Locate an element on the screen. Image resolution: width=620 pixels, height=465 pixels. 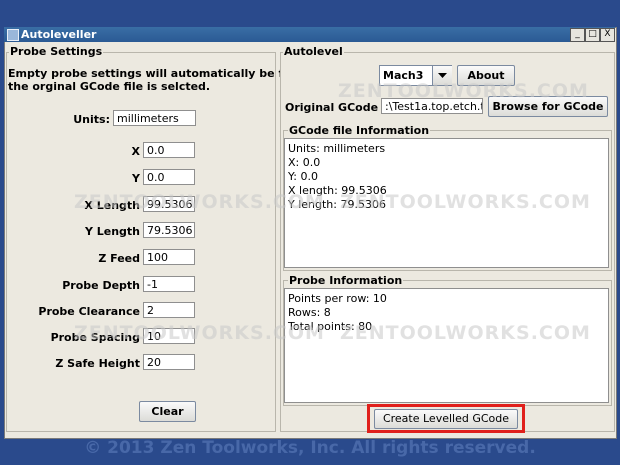
clear-button: Clear is located at coordinates (167, 411).